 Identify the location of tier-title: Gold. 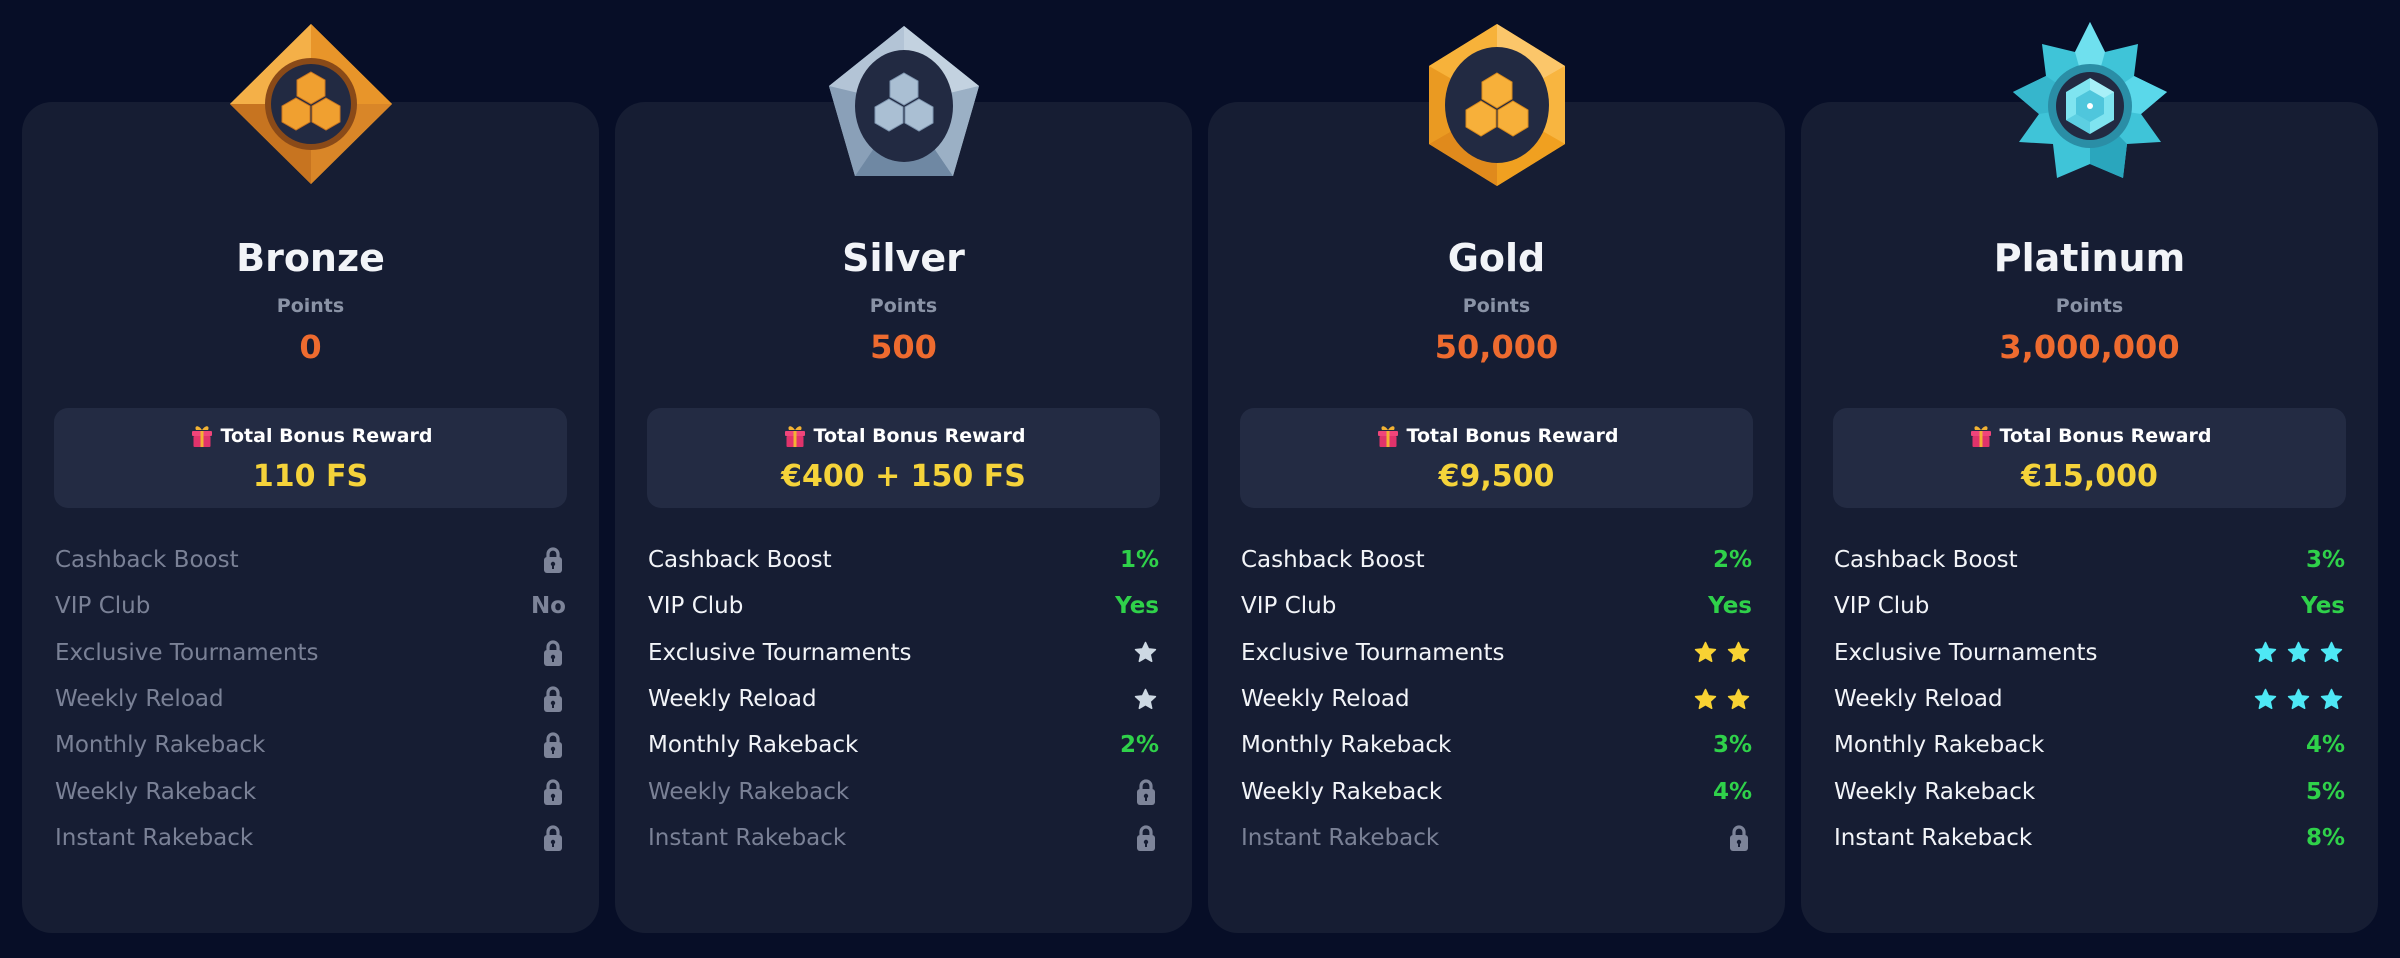
(1496, 258).